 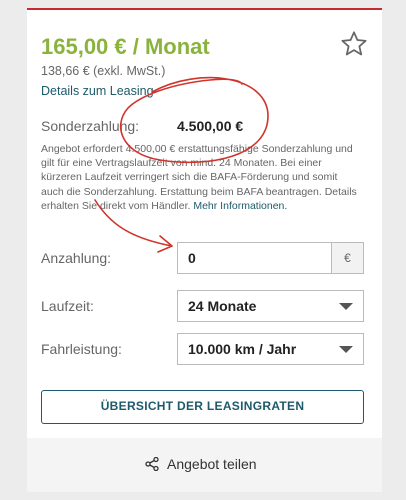 I want to click on mileage-value: 10.000 km / Jahr, so click(x=242, y=349).